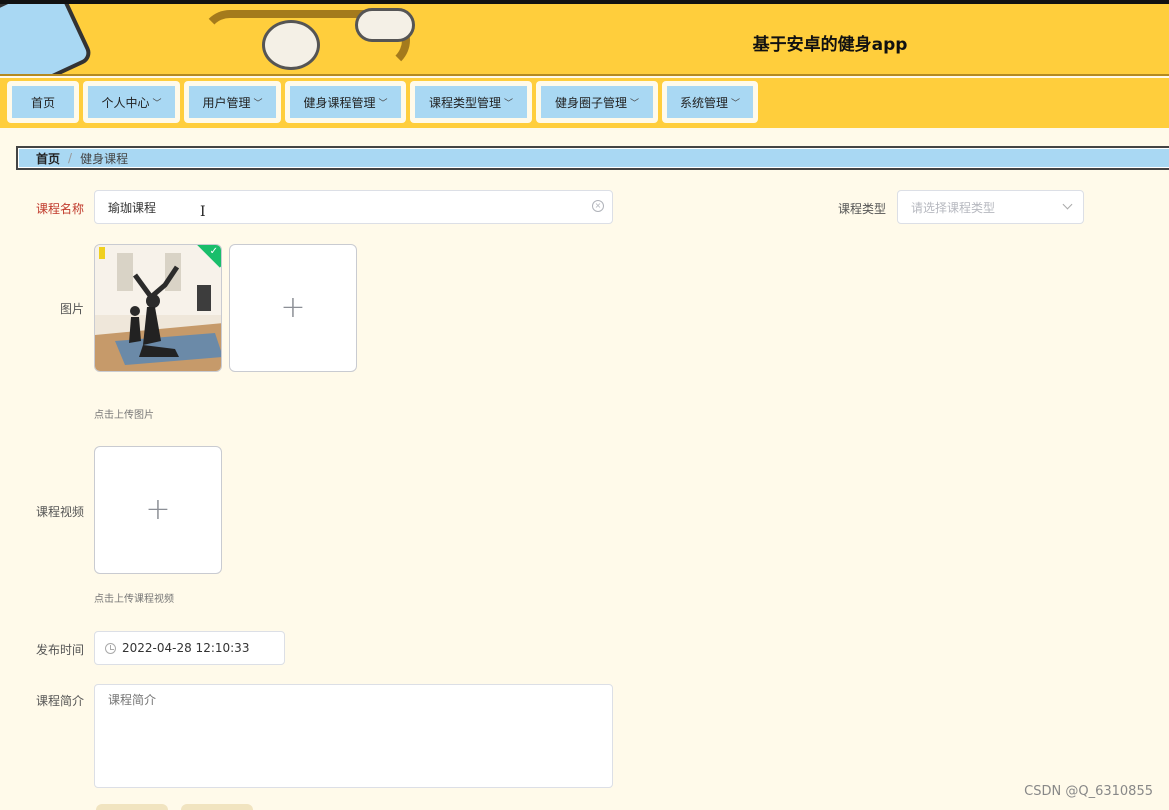 This screenshot has width=1169, height=810. I want to click on chevron-down-icon, so click(1067, 204).